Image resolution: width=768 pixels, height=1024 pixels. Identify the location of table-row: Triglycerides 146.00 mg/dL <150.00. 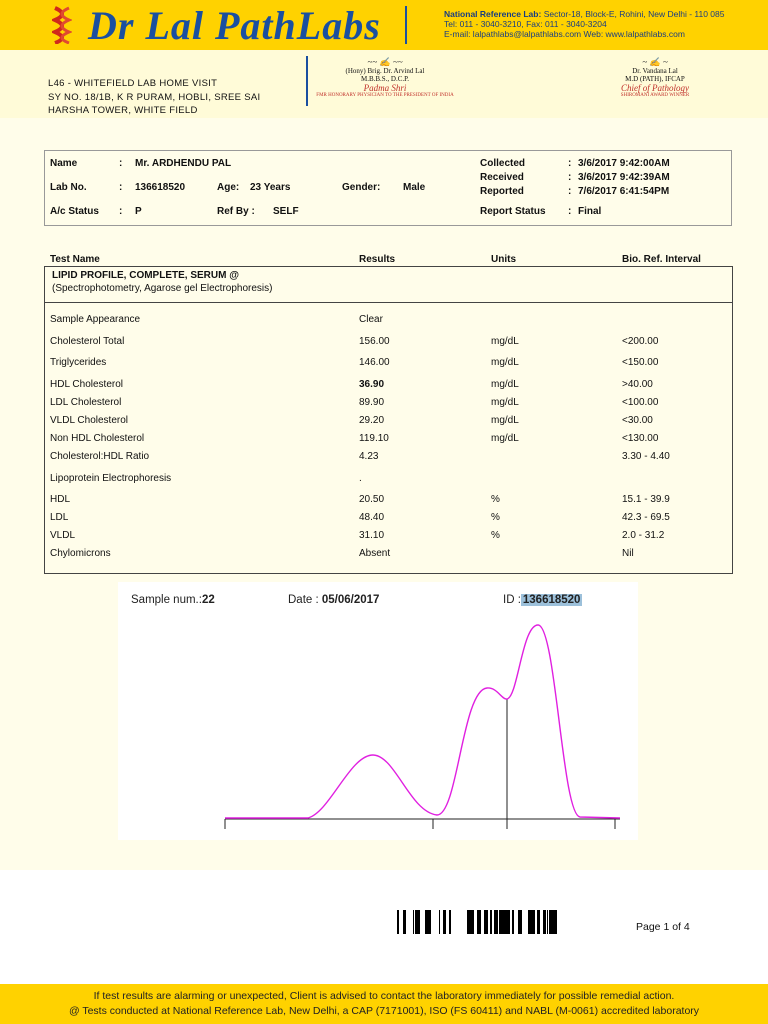
(389, 364).